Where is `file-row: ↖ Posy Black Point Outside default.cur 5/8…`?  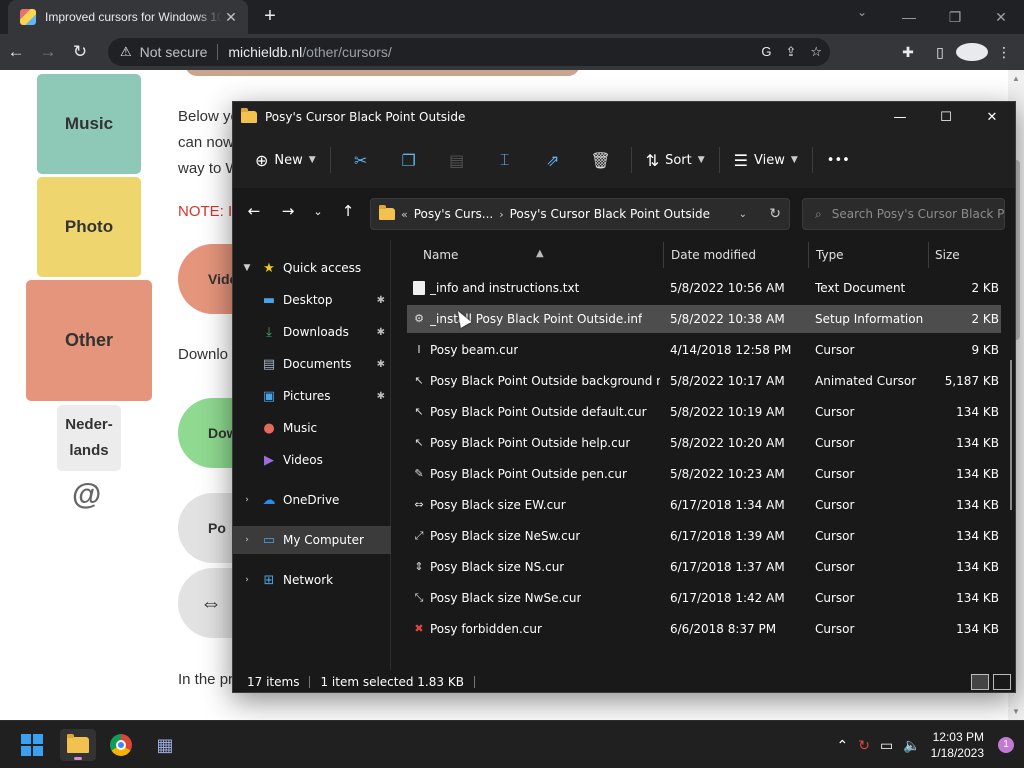 file-row: ↖ Posy Black Point Outside default.cur 5/8… is located at coordinates (704, 412).